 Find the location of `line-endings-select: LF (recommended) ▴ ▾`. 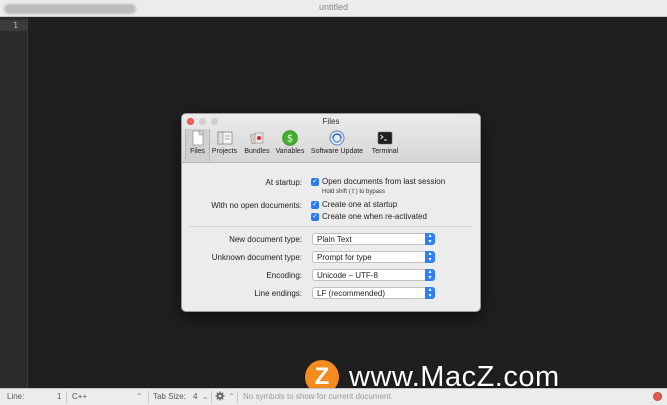

line-endings-select: LF (recommended) ▴ ▾ is located at coordinates (373, 293).